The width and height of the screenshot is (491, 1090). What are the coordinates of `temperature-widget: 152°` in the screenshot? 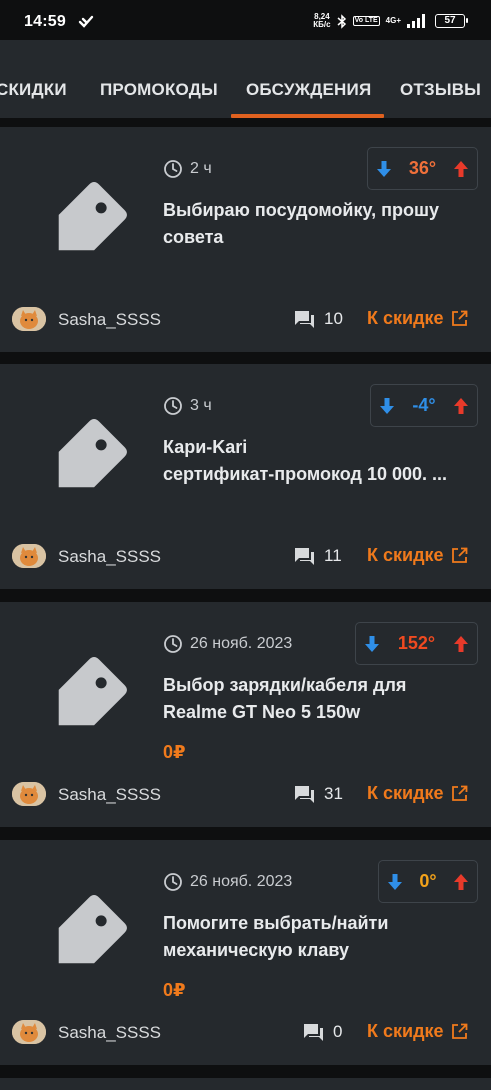 It's located at (416, 643).